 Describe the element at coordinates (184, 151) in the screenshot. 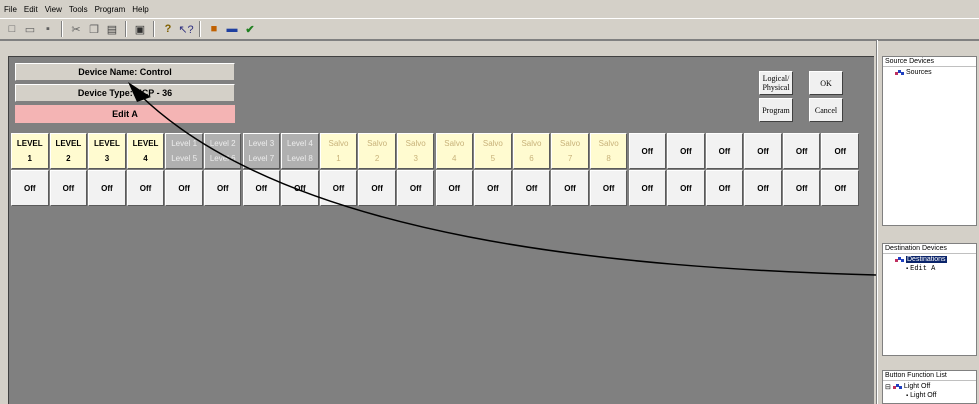

I see `panel-button: Level 1 Level 5` at that location.